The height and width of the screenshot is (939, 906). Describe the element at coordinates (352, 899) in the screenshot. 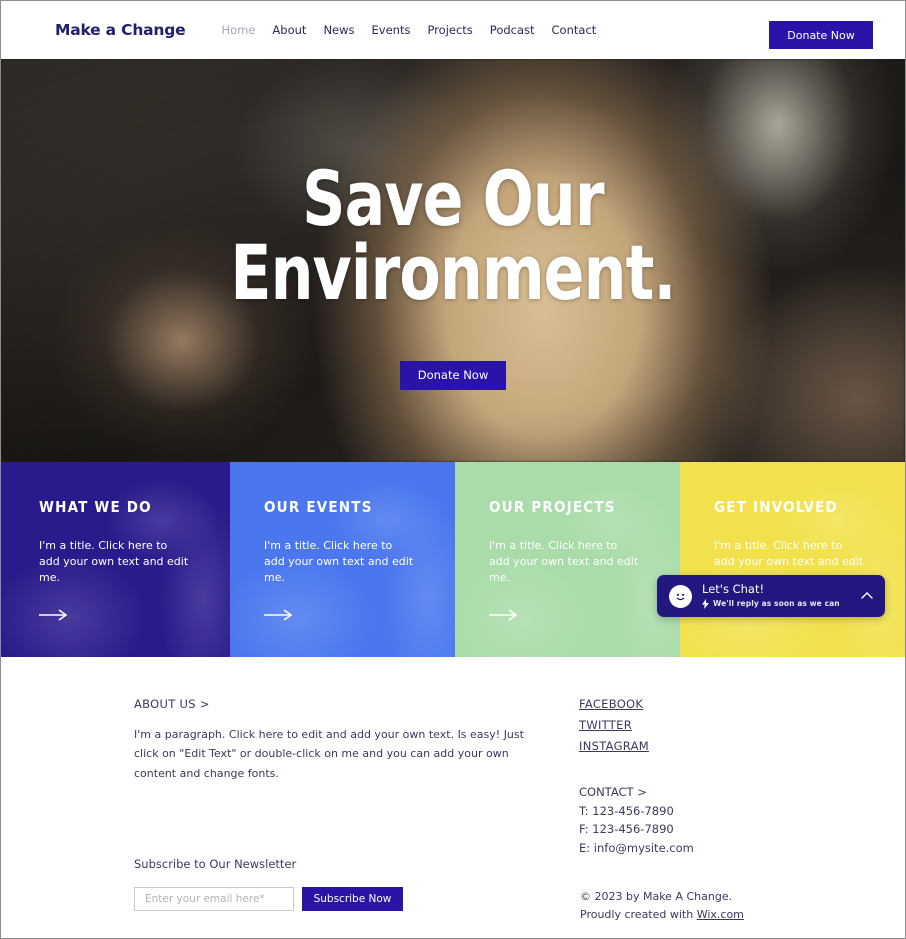

I see `subscribe-button: Subscribe Now` at that location.